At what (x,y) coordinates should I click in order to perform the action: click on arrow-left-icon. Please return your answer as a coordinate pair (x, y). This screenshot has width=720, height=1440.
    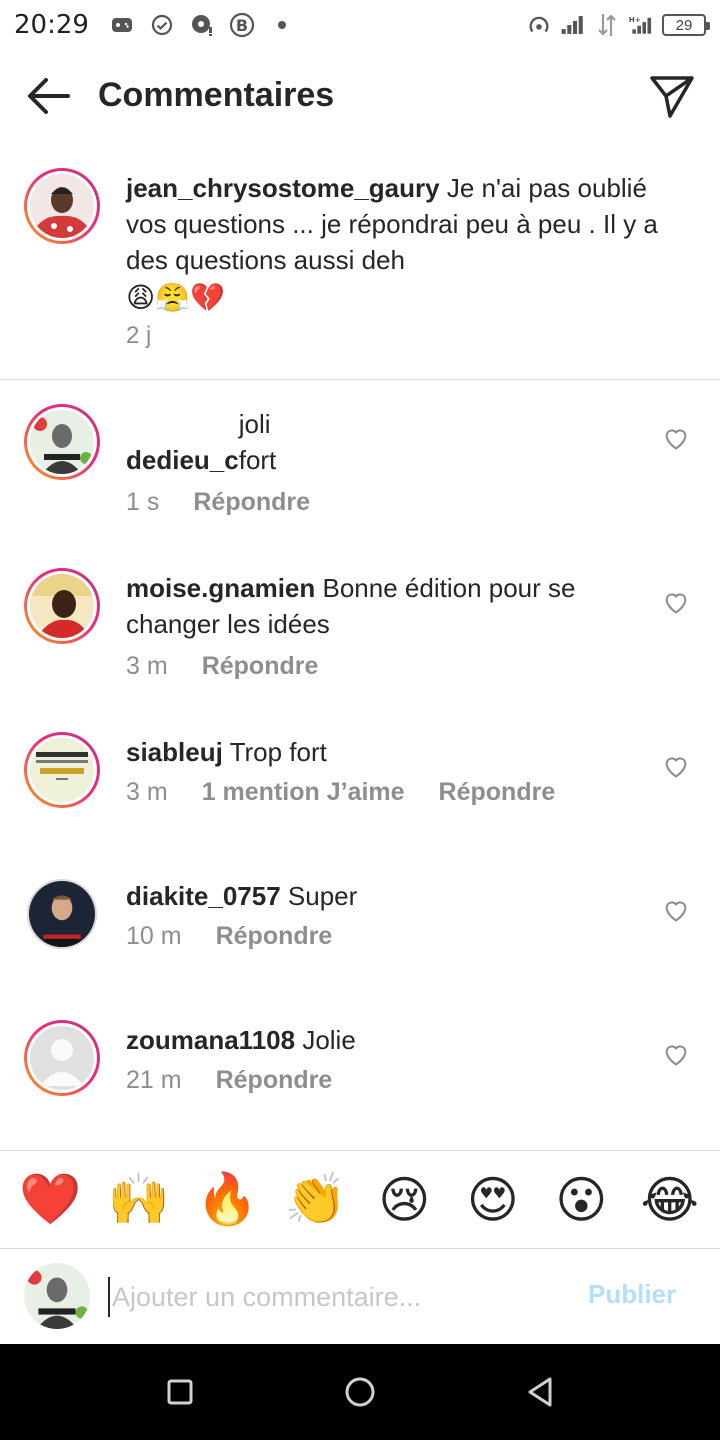
    Looking at the image, I should click on (49, 96).